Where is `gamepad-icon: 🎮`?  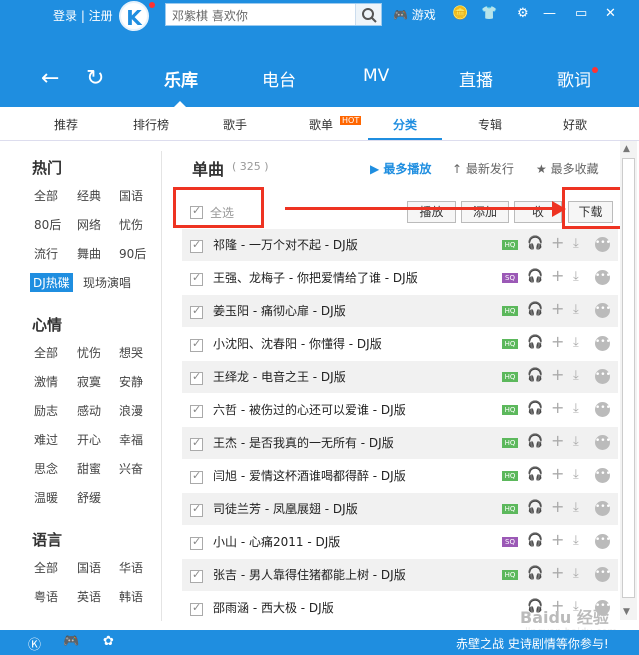 gamepad-icon: 🎮 is located at coordinates (71, 641).